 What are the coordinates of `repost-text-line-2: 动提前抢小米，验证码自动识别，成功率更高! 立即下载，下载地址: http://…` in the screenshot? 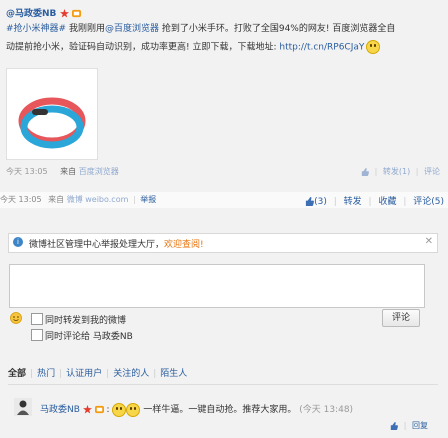 It's located at (193, 47).